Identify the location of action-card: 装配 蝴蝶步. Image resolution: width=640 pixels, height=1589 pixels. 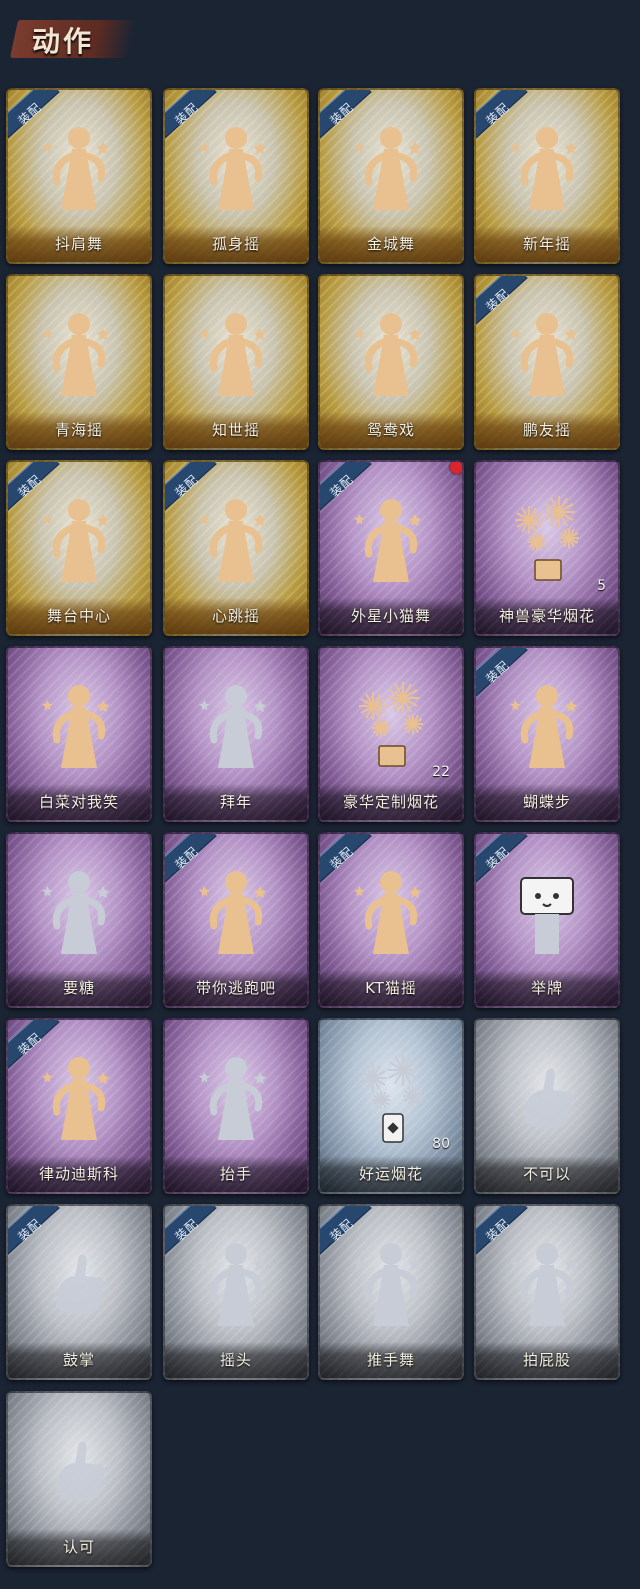
(547, 734).